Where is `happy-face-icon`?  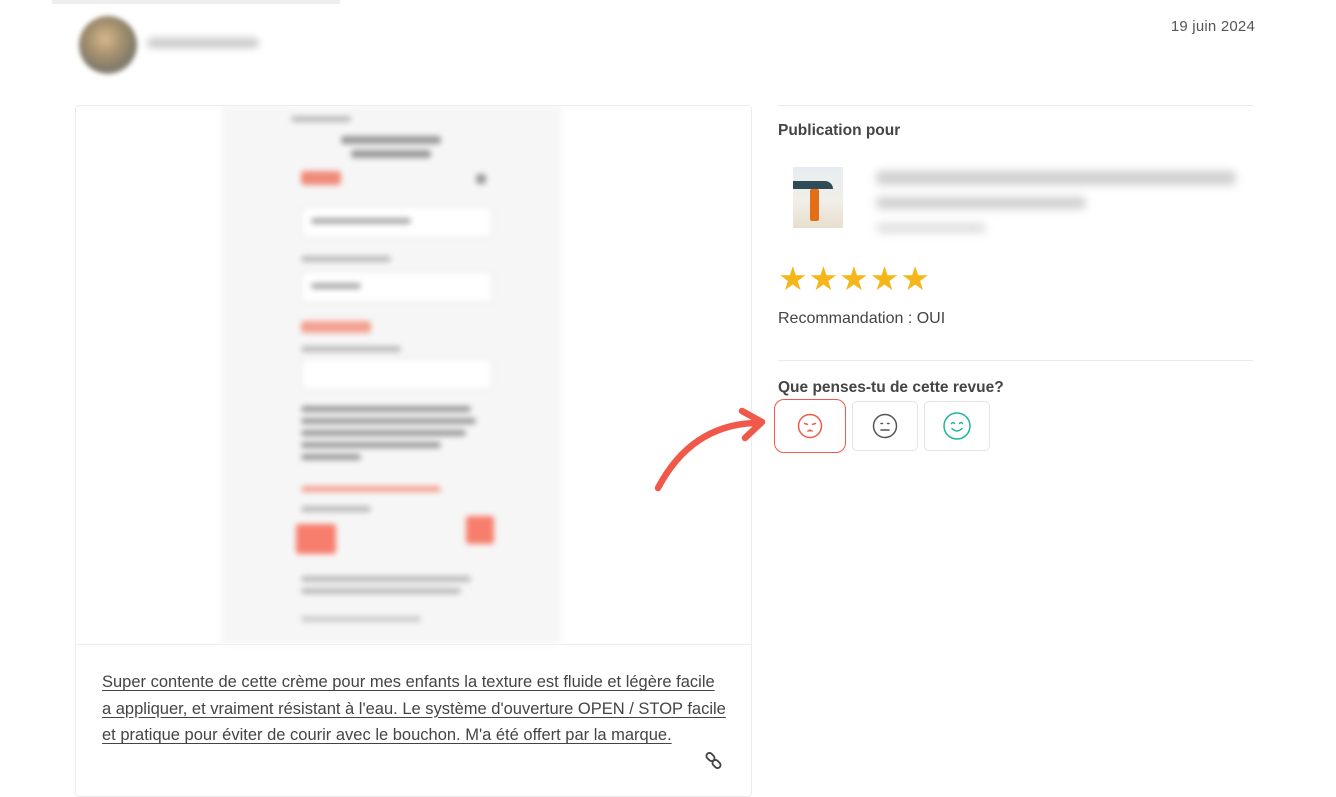 happy-face-icon is located at coordinates (957, 426).